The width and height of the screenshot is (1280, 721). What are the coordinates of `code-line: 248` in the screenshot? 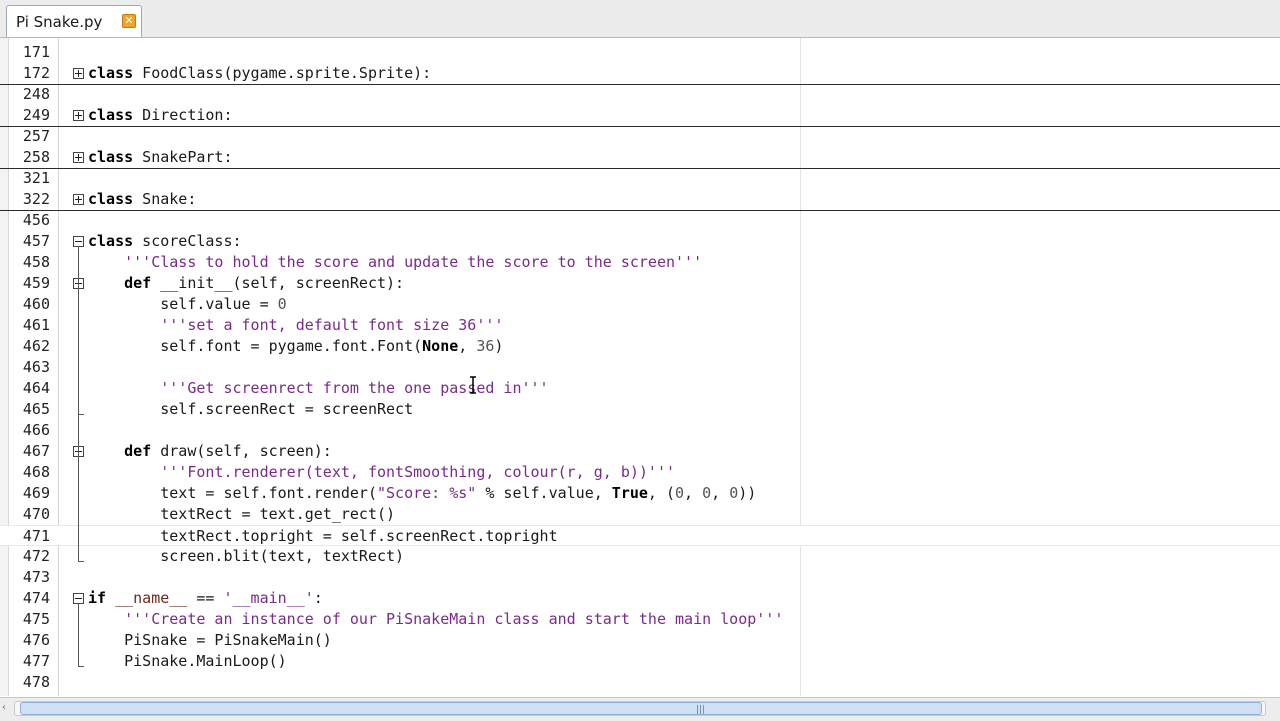 It's located at (640, 94).